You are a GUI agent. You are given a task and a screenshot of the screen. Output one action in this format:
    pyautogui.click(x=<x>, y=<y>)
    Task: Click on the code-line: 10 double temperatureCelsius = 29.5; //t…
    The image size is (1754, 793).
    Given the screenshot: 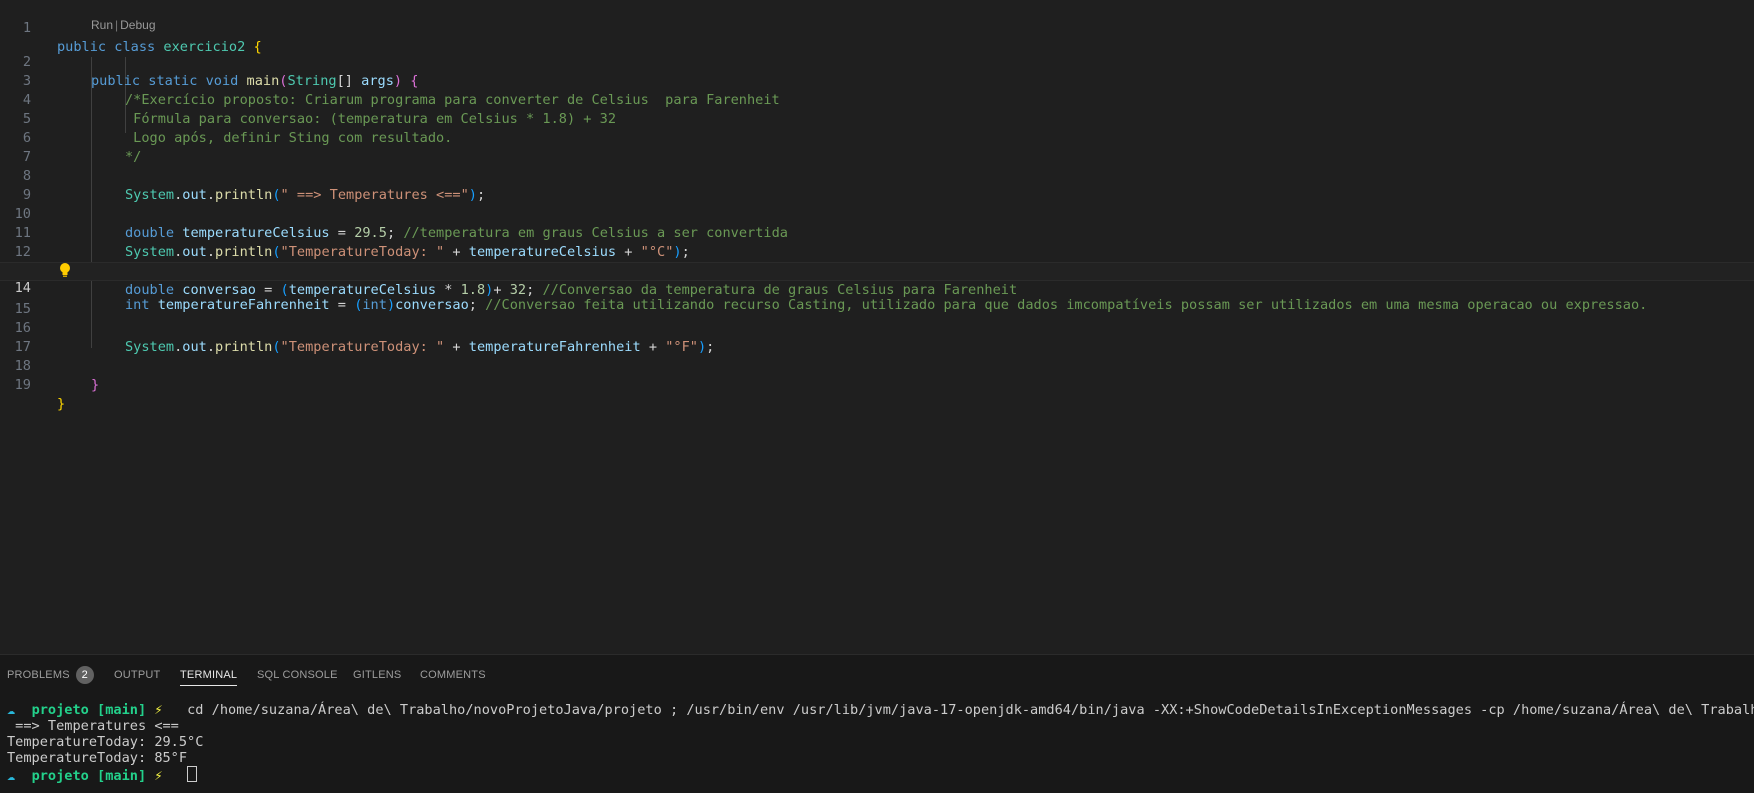 What is the action you would take?
    pyautogui.click(x=877, y=213)
    